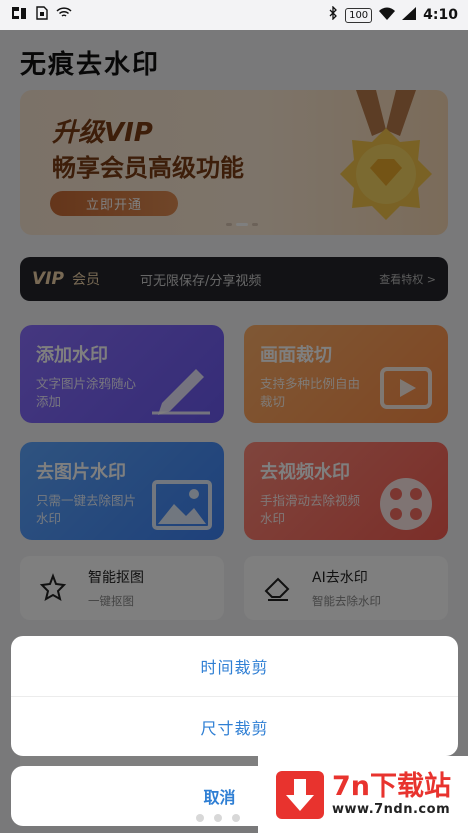 Image resolution: width=468 pixels, height=833 pixels. Describe the element at coordinates (234, 666) in the screenshot. I see `time-crop-option: 时间裁剪` at that location.